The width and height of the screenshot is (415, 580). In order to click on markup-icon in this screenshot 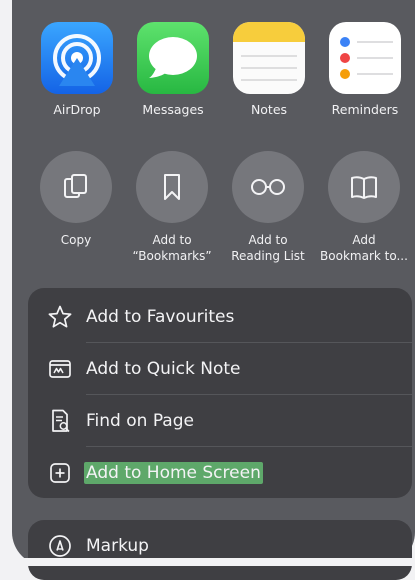, I will do `click(60, 546)`.